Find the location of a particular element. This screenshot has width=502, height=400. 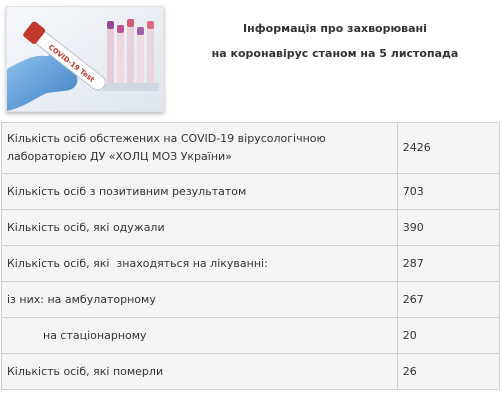

row-label: Кількість осіб, які одужали is located at coordinates (199, 227).